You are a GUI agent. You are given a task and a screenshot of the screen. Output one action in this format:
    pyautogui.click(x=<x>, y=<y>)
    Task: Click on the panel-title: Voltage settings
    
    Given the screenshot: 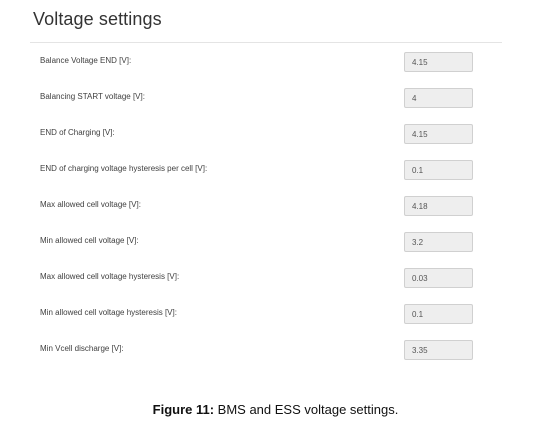 What is the action you would take?
    pyautogui.click(x=97, y=19)
    